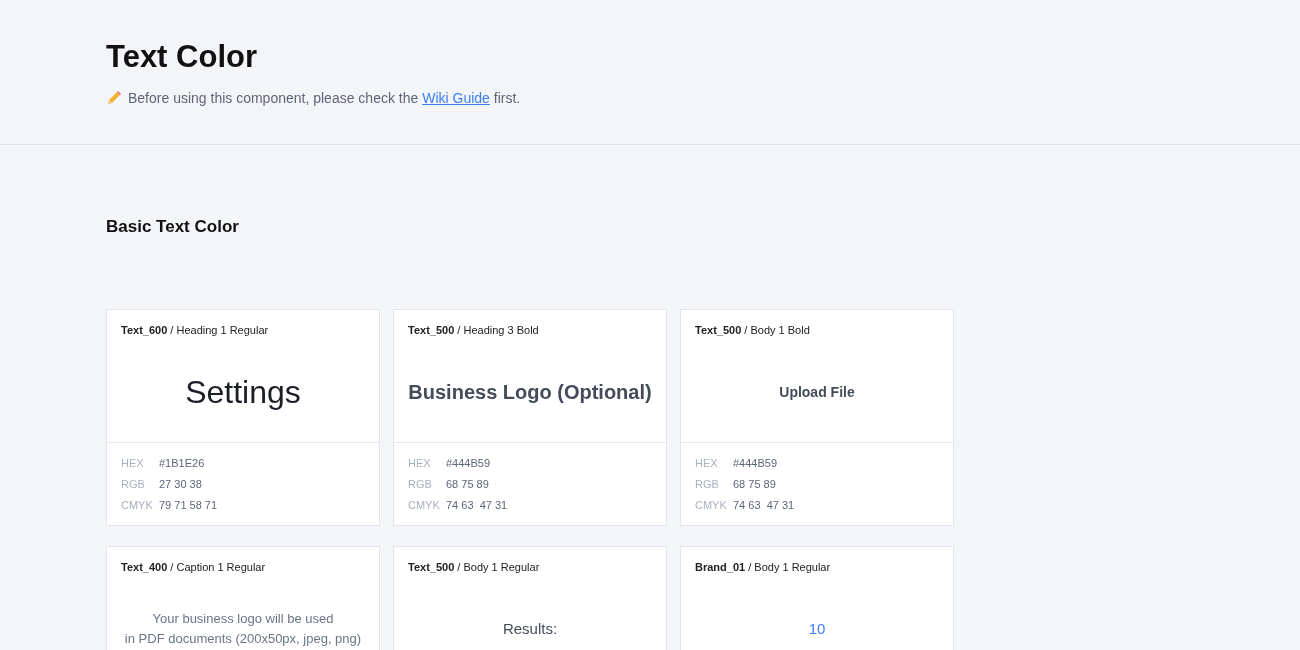 This screenshot has height=650, width=1300. What do you see at coordinates (173, 227) in the screenshot?
I see `section-title: Basic Text Color` at bounding box center [173, 227].